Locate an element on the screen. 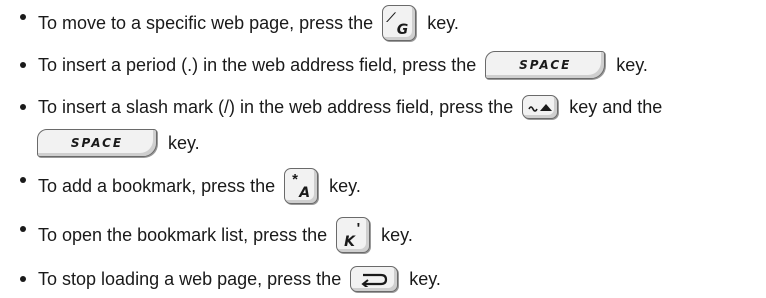 Image resolution: width=766 pixels, height=298 pixels. escape-arrow-glyph is located at coordinates (374, 280).